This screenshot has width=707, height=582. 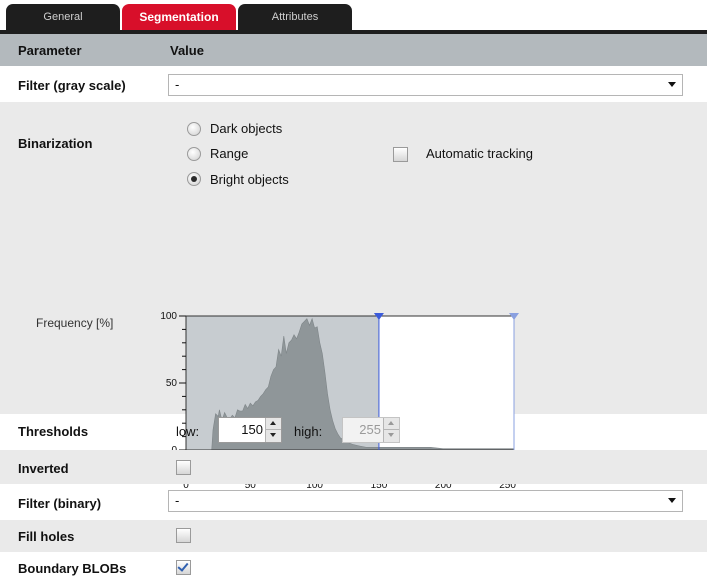 What do you see at coordinates (353, 567) in the screenshot?
I see `row-boundary-blobs: Boundary BLOBs` at bounding box center [353, 567].